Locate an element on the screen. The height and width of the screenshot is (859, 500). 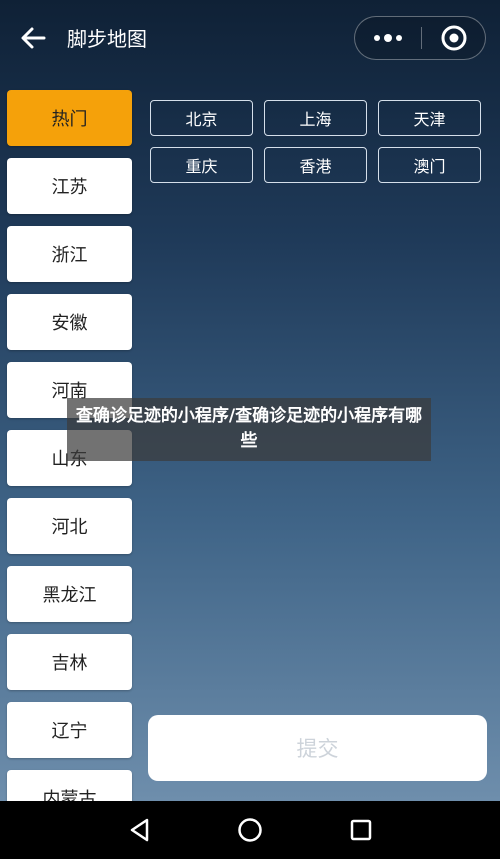
province-item-neimenggu: 内蒙古 is located at coordinates (69, 785).